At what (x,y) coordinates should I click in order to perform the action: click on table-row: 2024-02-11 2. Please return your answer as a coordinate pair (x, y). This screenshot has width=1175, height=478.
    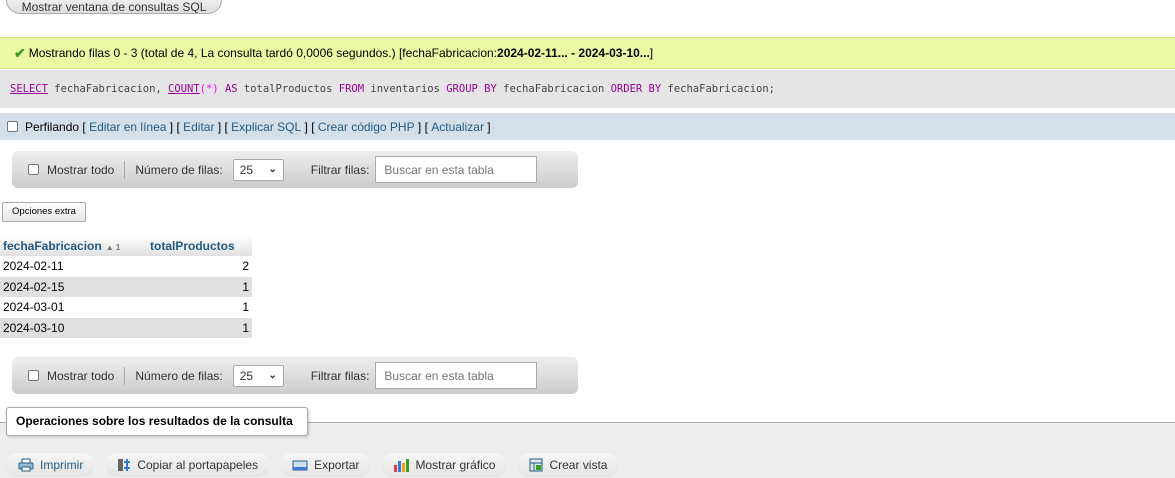
    Looking at the image, I should click on (126, 266).